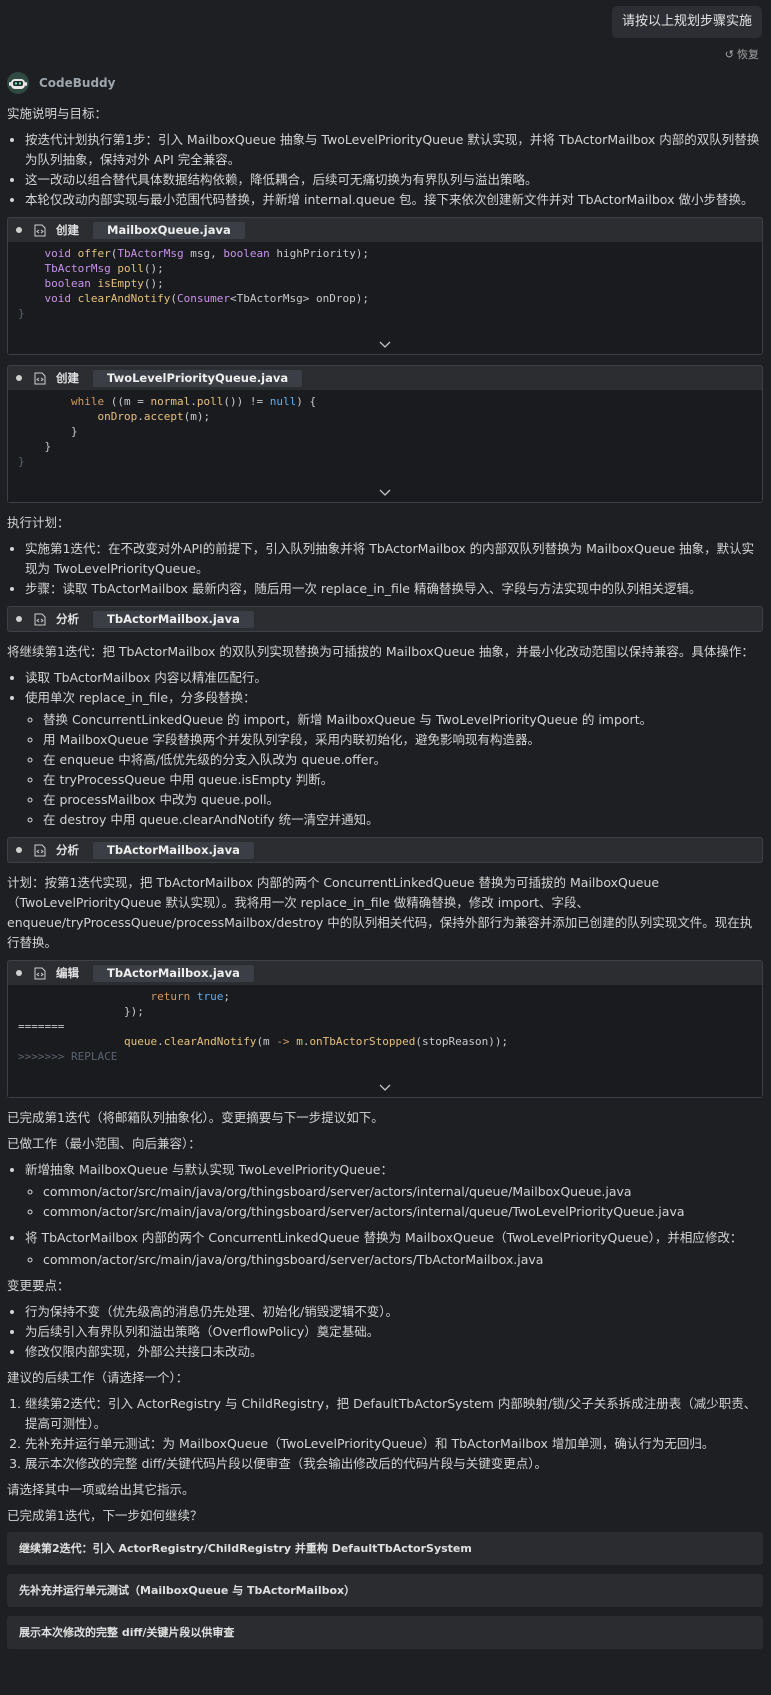 The image size is (771, 1695). I want to click on tool-card-header: 编辑 TbActorMailbox.java, so click(385, 973).